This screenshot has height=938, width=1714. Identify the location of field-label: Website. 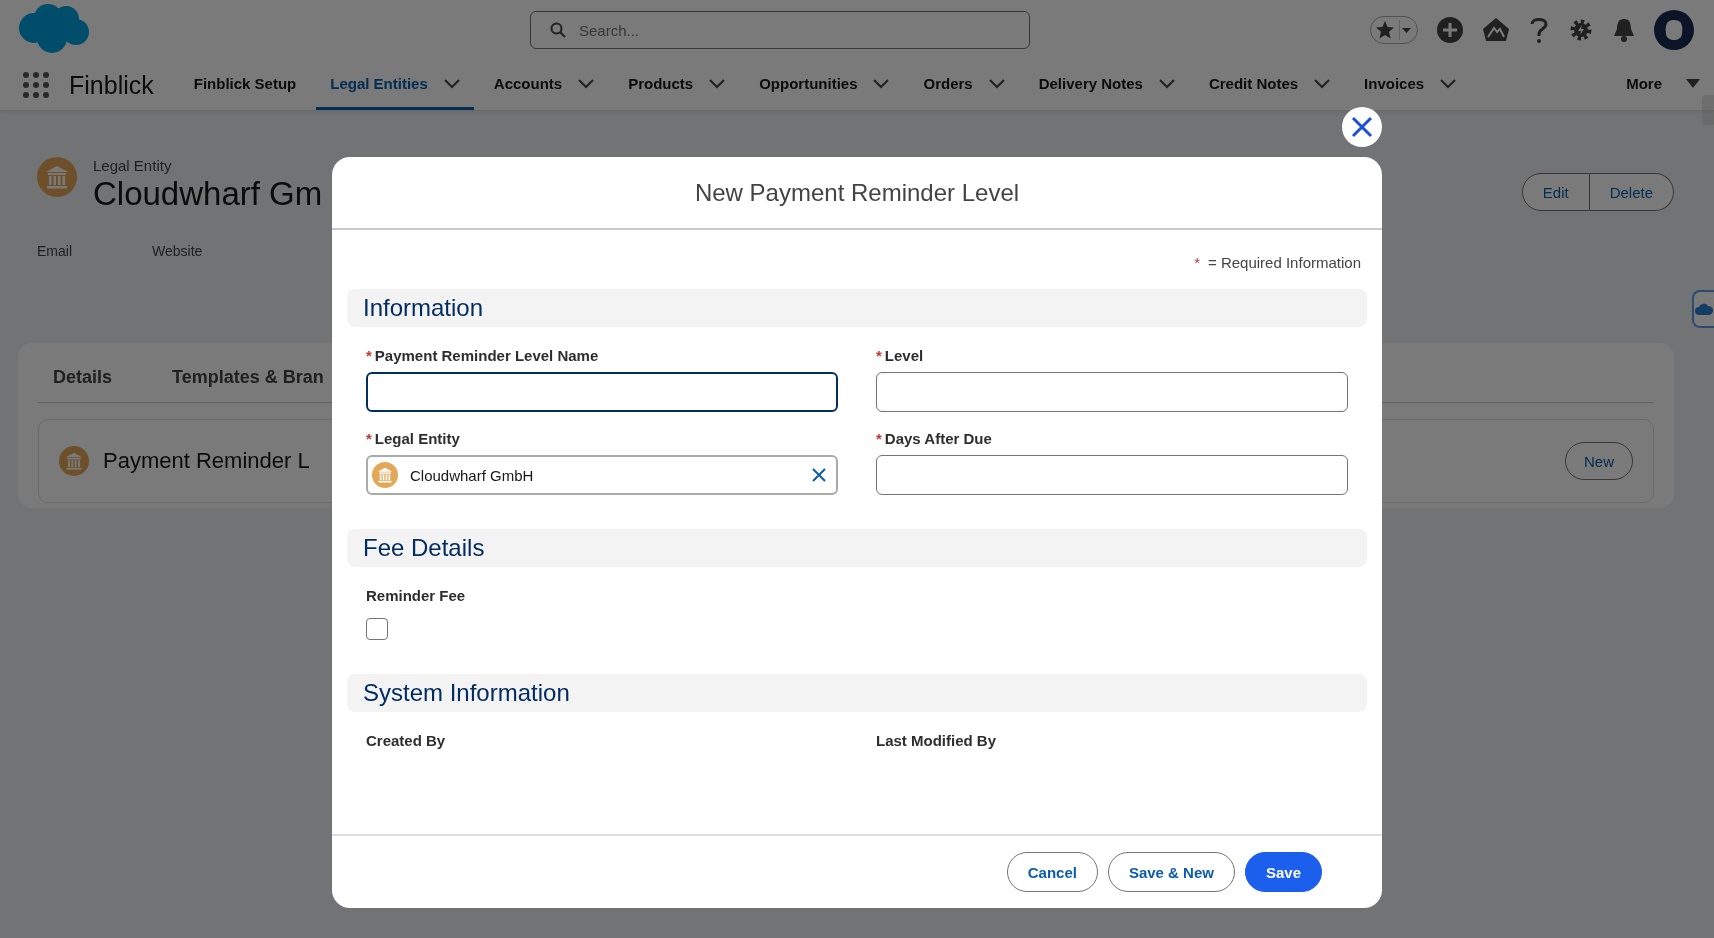
(177, 251).